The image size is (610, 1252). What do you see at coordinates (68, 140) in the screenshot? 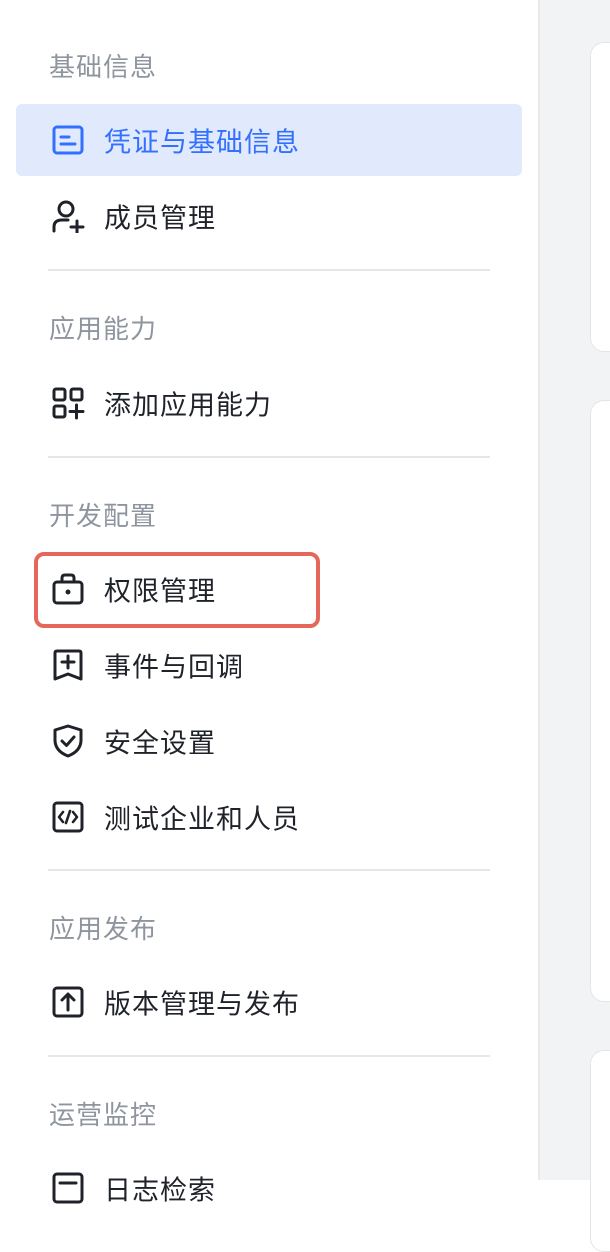
I see `credential-card-icon` at bounding box center [68, 140].